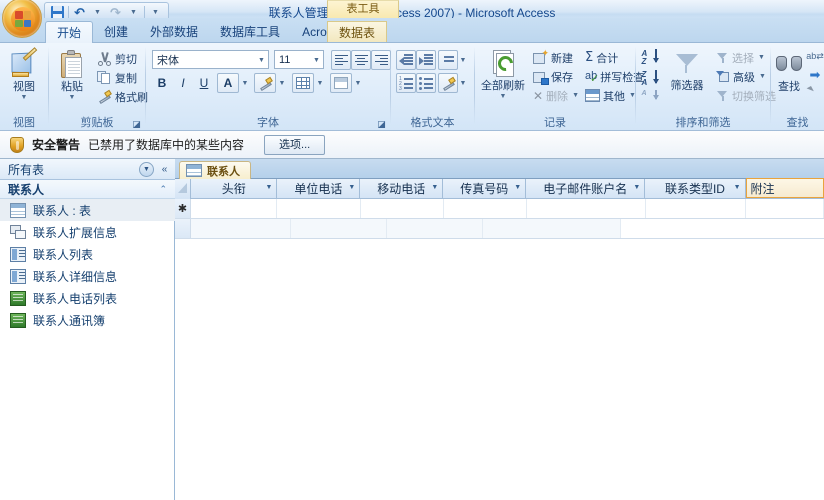  Describe the element at coordinates (319, 188) in the screenshot. I see `column-header-business-phone: 单位电话 ▼` at that location.